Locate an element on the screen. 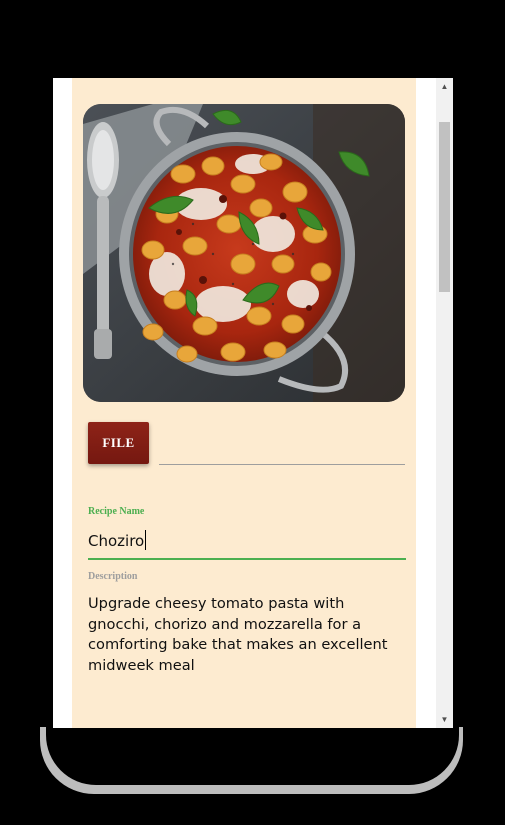 The image size is (505, 825). file-upload-row: FILE is located at coordinates (247, 445).